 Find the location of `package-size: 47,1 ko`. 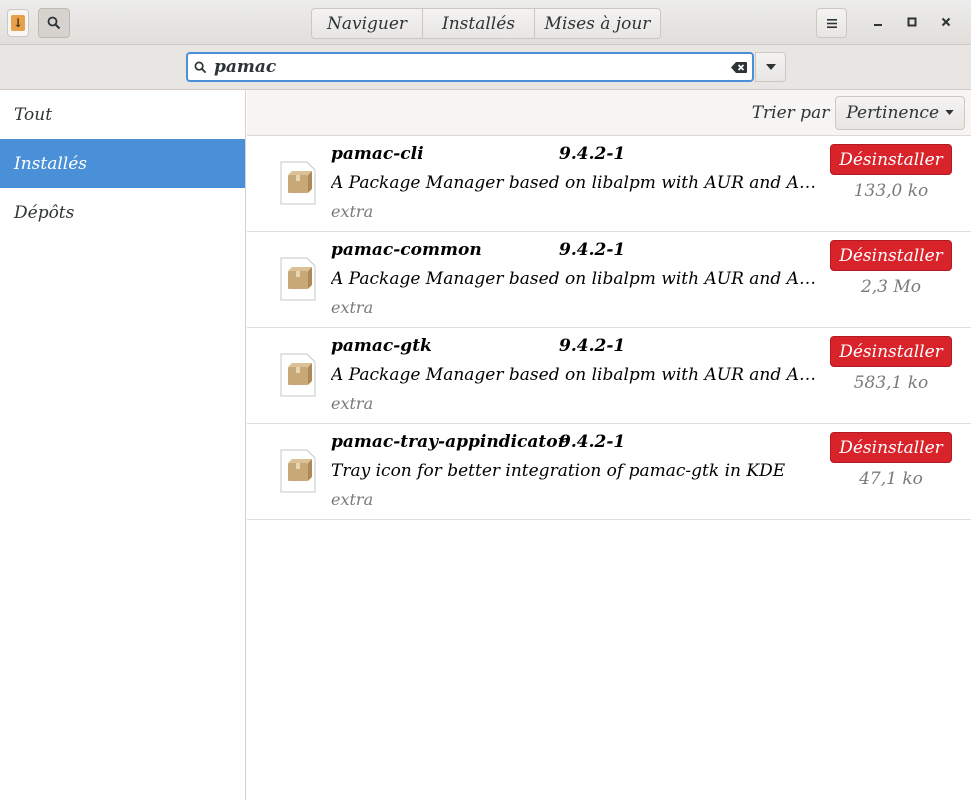

package-size: 47,1 ko is located at coordinates (891, 479).